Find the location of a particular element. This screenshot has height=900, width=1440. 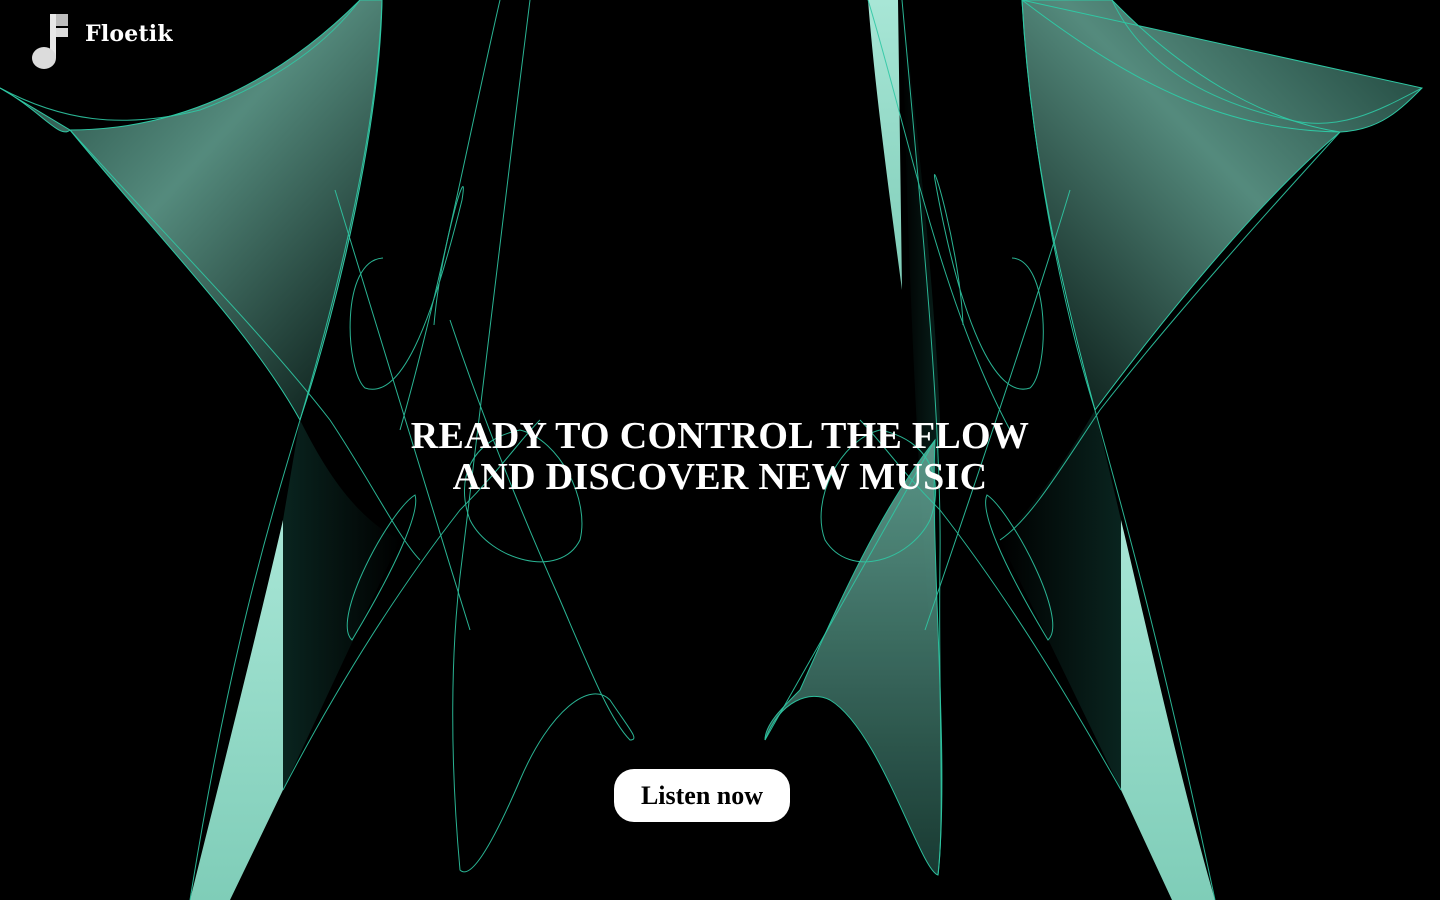

hero-headline-line-2: AND DISCOVER NEW MUSIC is located at coordinates (720, 477).